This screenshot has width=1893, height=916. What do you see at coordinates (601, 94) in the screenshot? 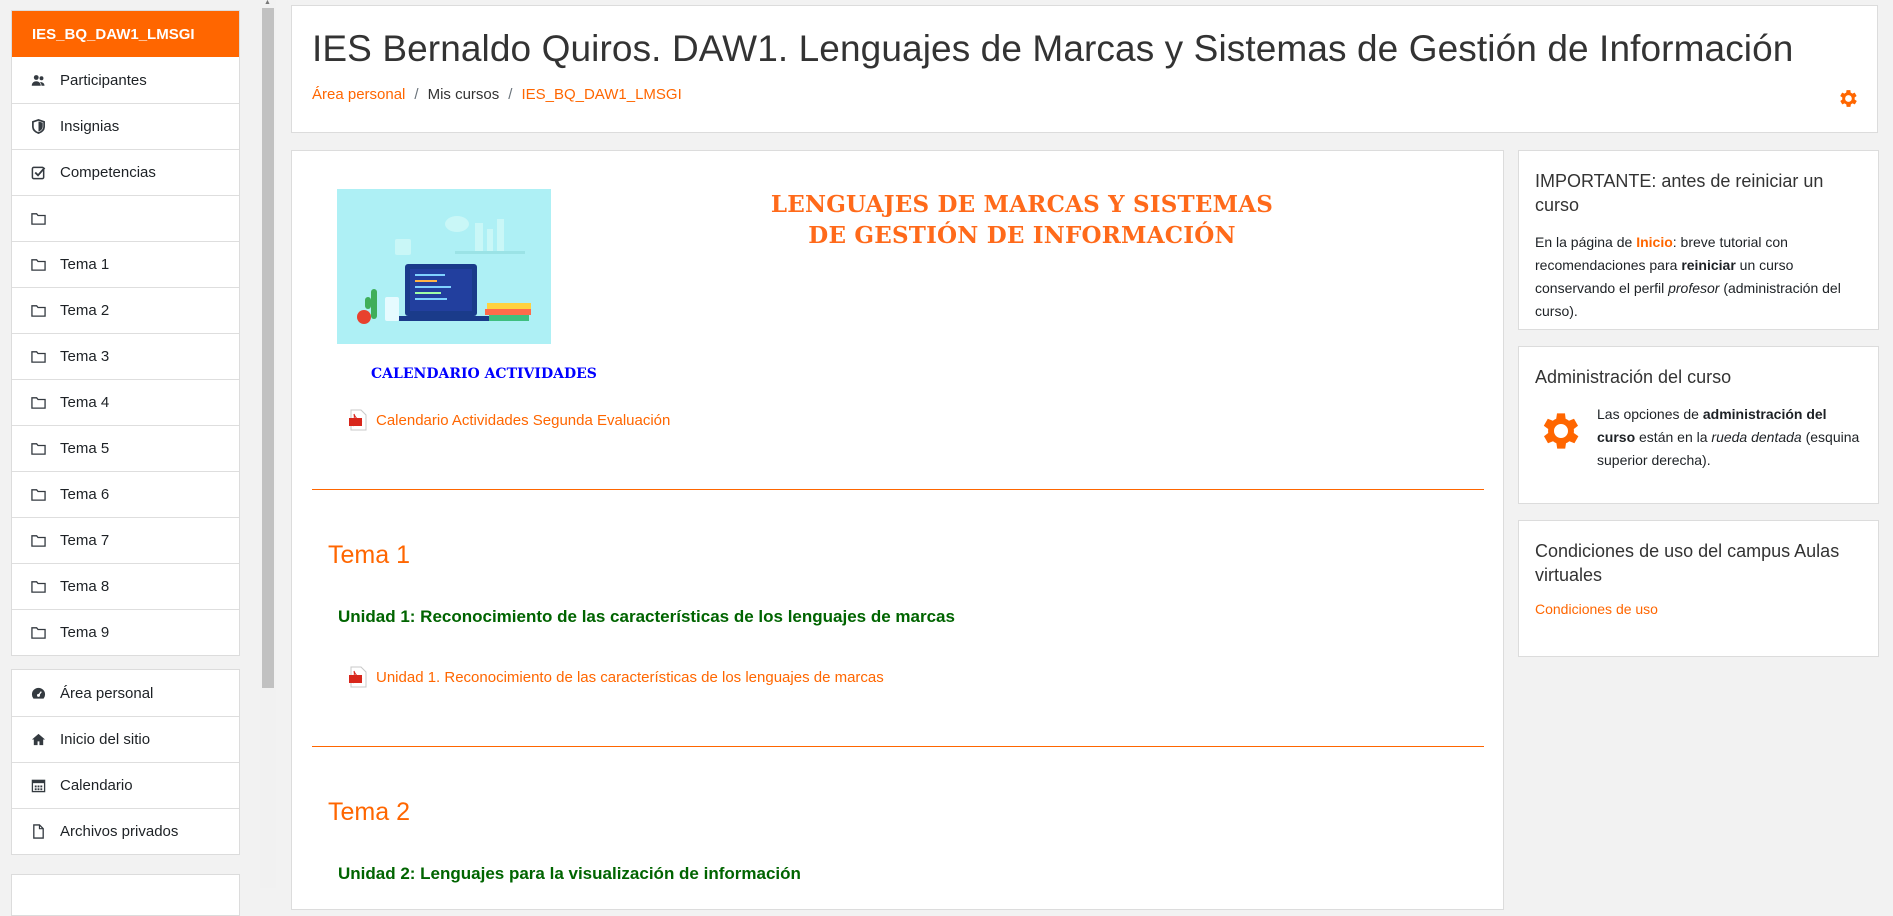
I see `breadcrumb-course: IES_BQ_DAW1_LMSGI` at bounding box center [601, 94].